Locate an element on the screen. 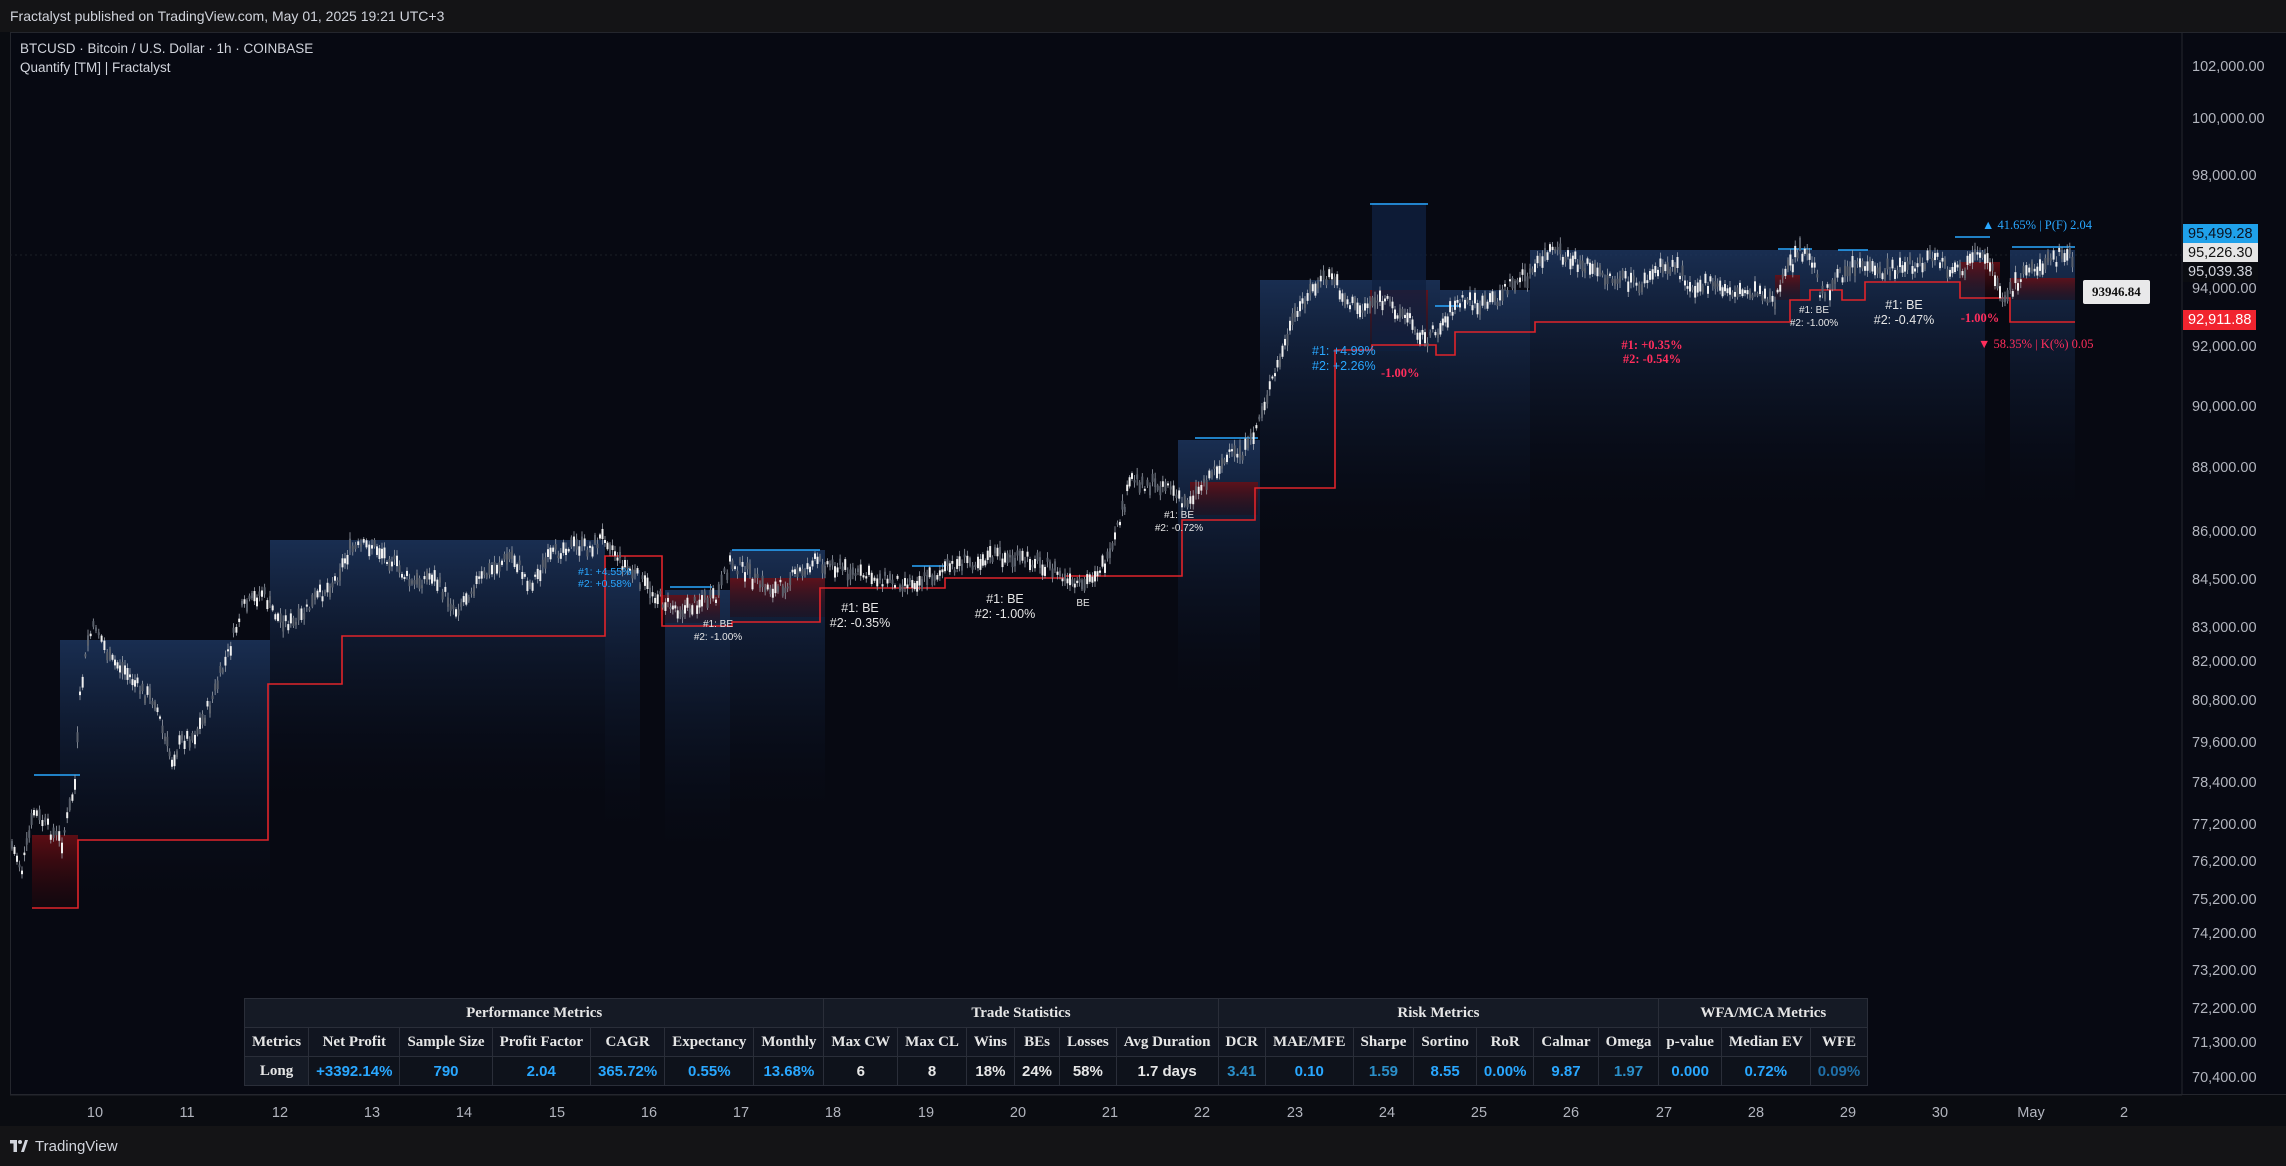 The width and height of the screenshot is (2286, 1166). metric-cell: 1.7 days is located at coordinates (1167, 1071).